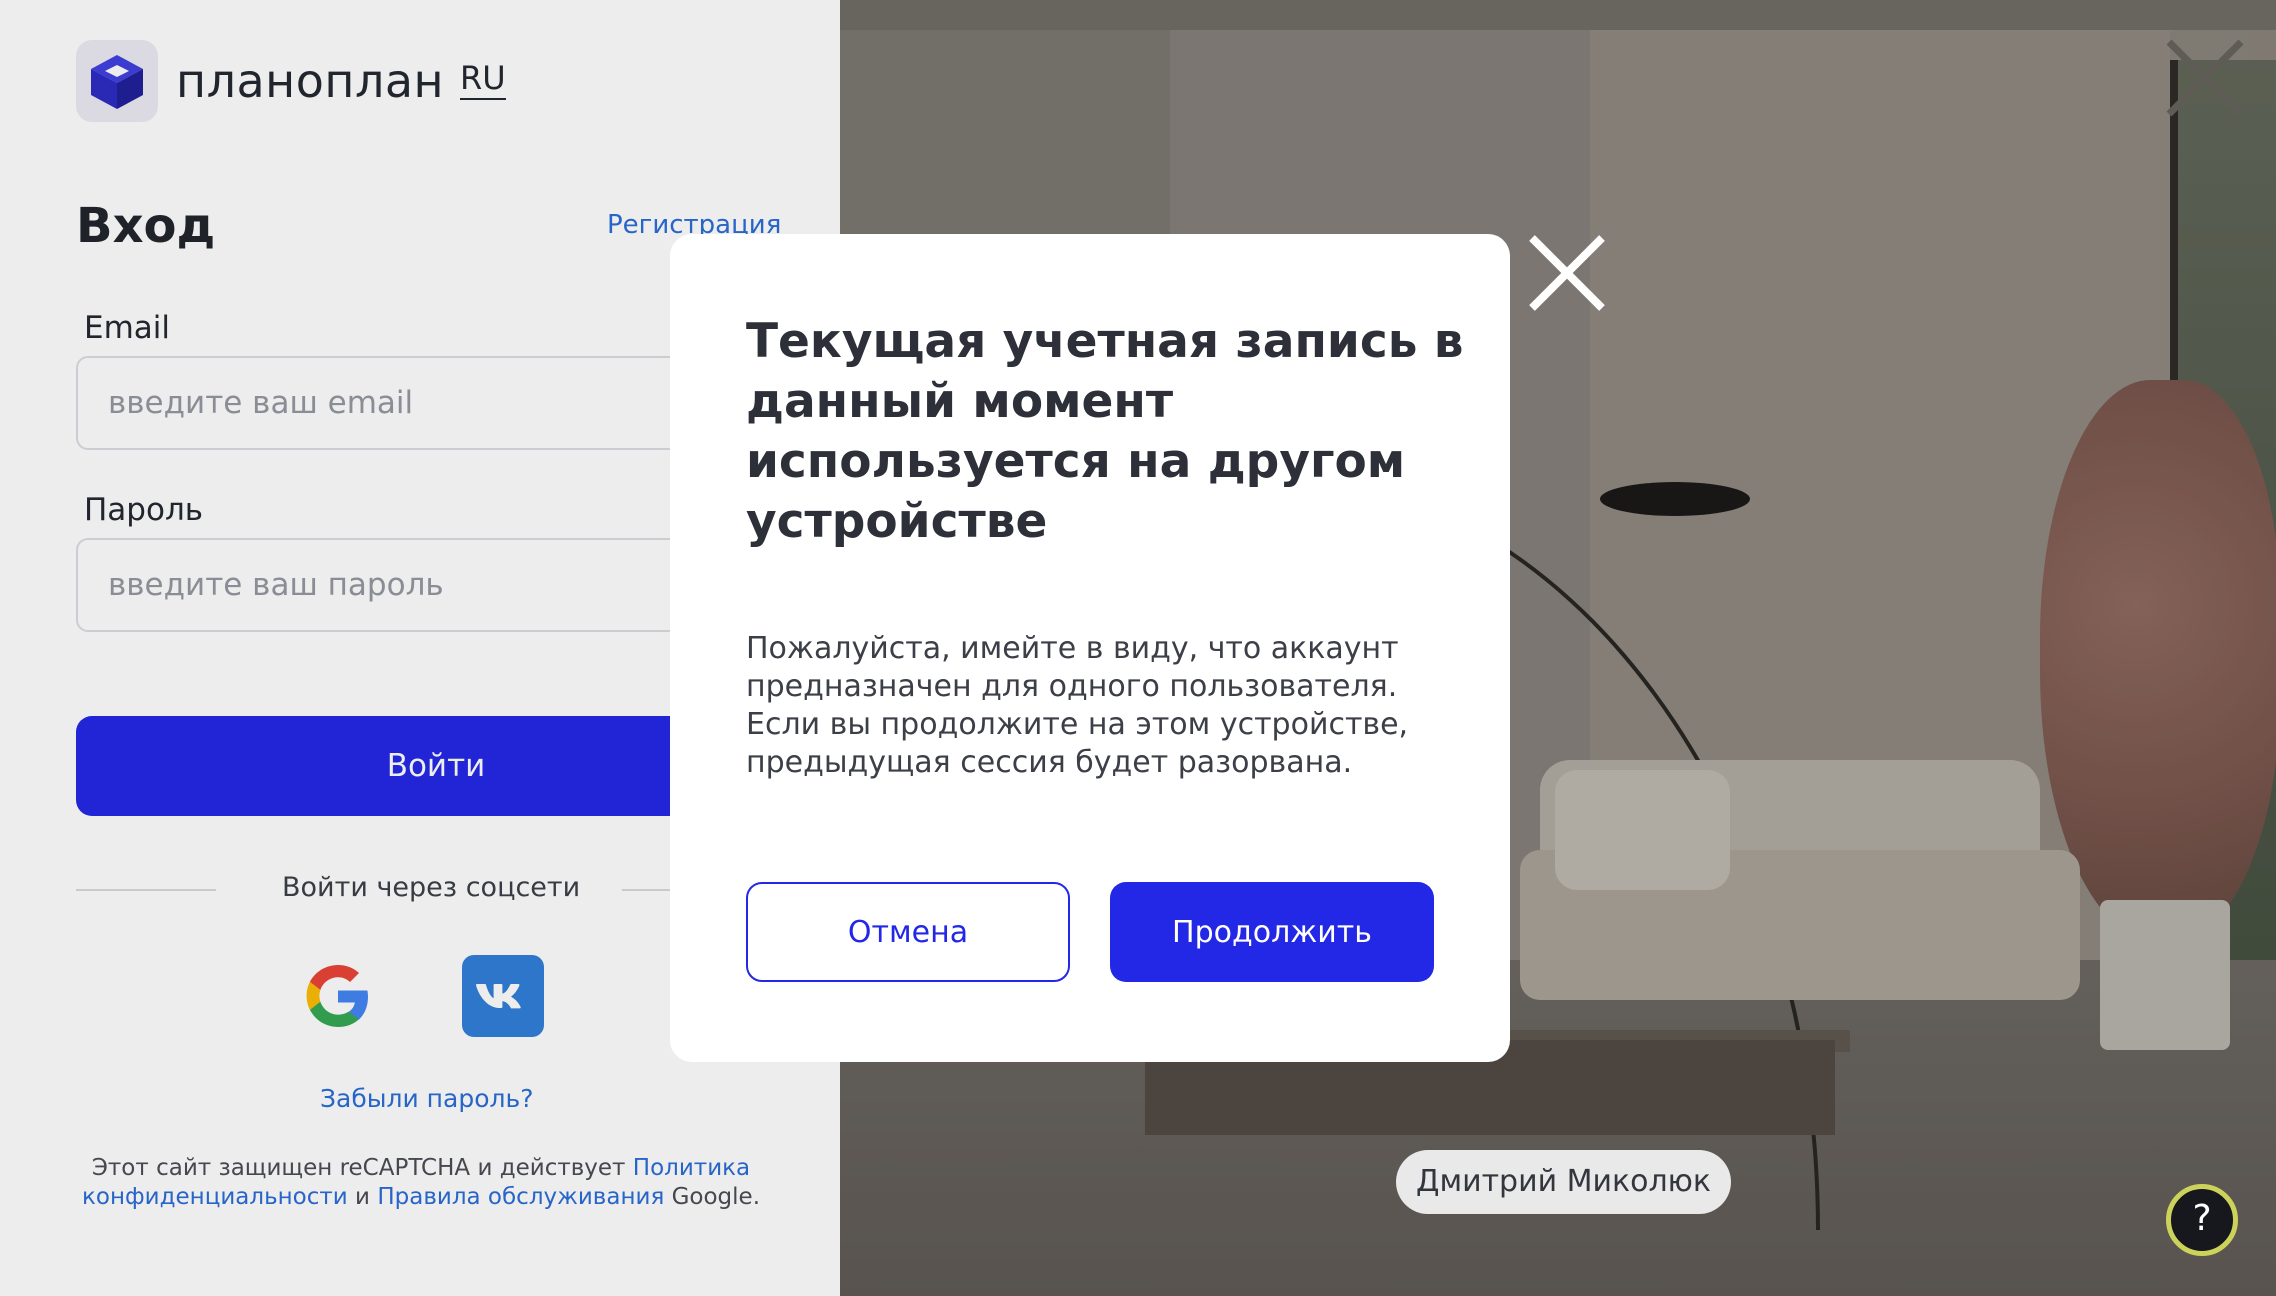 The image size is (2276, 1296). Describe the element at coordinates (1564, 1182) in the screenshot. I see `photo-author-chip: Дмитрий Миколюк` at that location.